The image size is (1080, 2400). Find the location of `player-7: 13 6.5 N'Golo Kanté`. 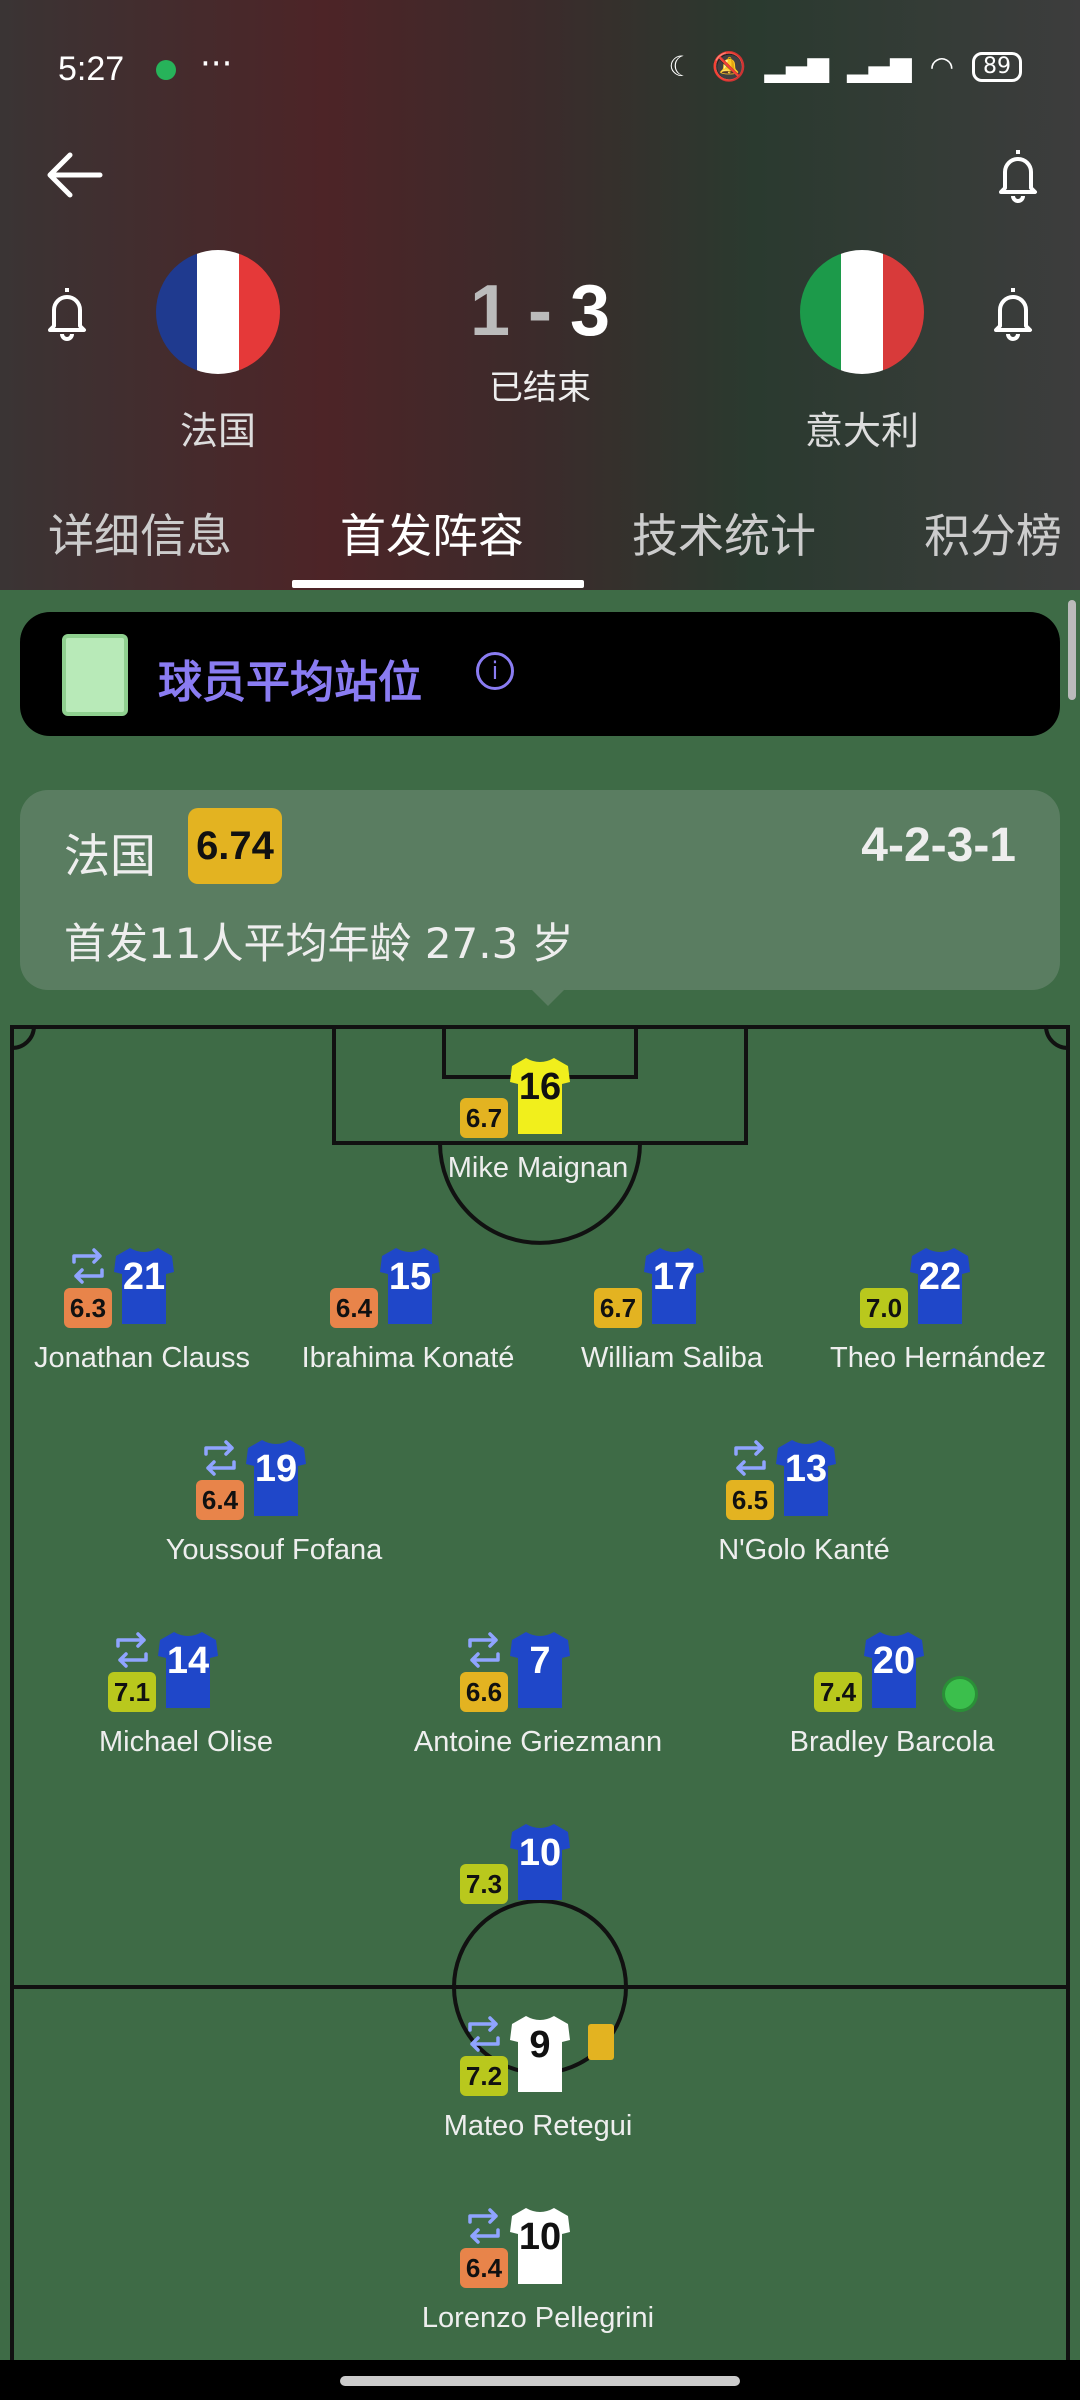

player-7: 13 6.5 N'Golo Kanté is located at coordinates (804, 1508).